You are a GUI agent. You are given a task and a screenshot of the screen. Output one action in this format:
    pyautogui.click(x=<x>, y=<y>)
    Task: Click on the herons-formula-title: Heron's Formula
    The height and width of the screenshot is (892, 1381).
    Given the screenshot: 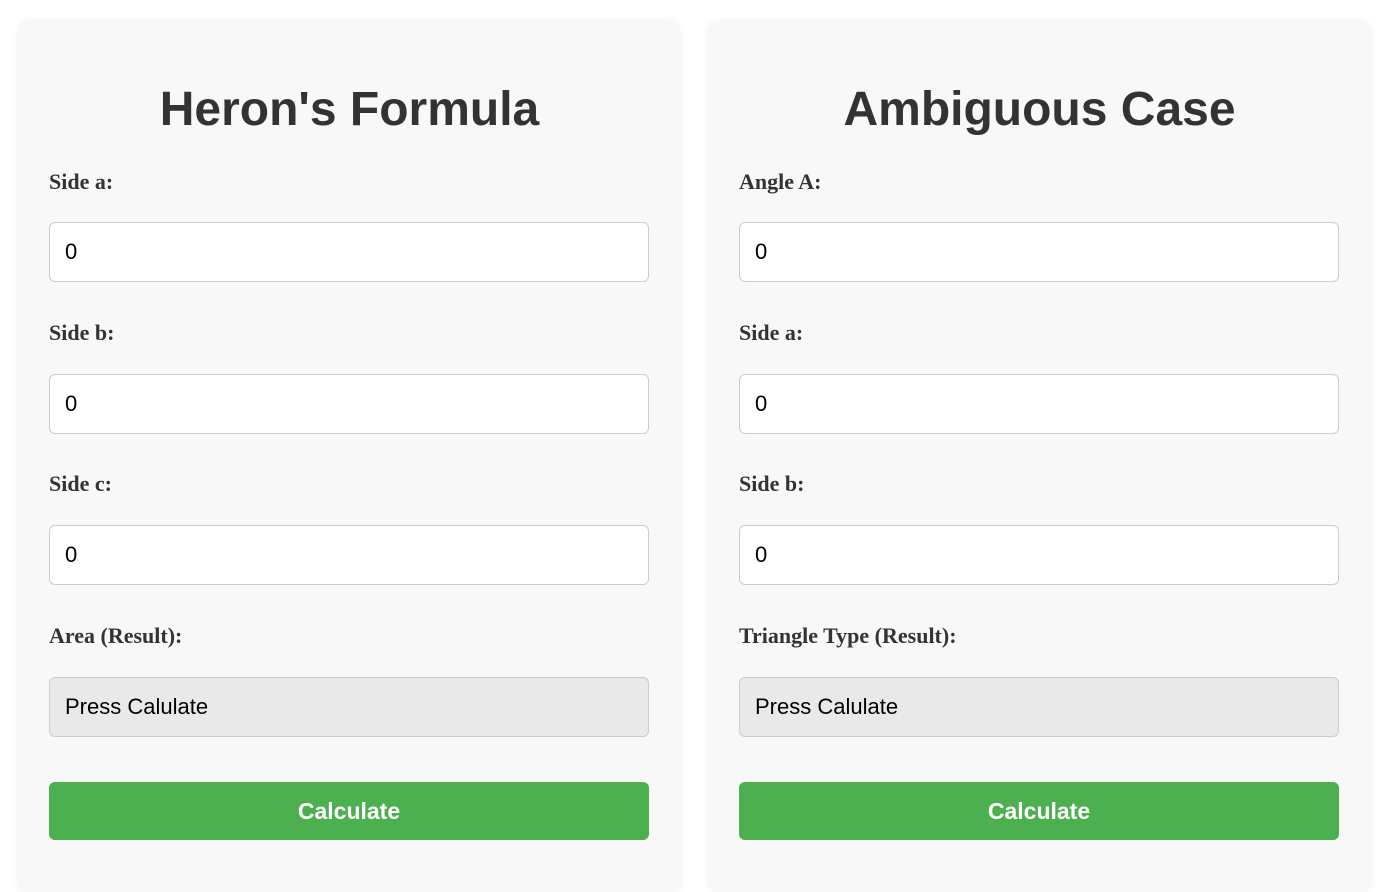 What is the action you would take?
    pyautogui.click(x=349, y=109)
    